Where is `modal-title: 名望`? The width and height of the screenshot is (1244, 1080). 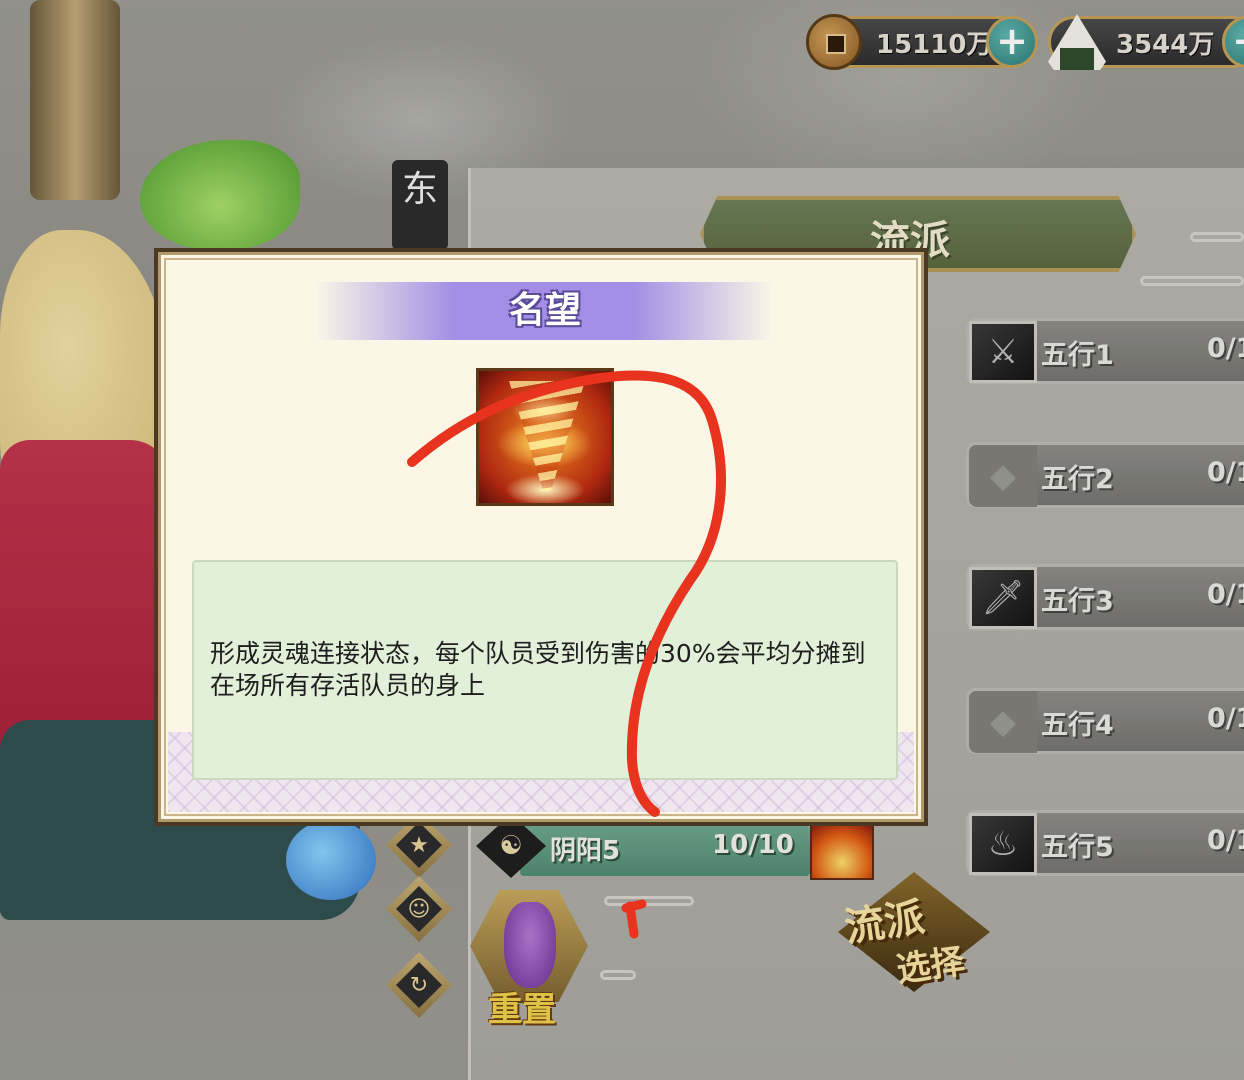 modal-title: 名望 is located at coordinates (544, 310).